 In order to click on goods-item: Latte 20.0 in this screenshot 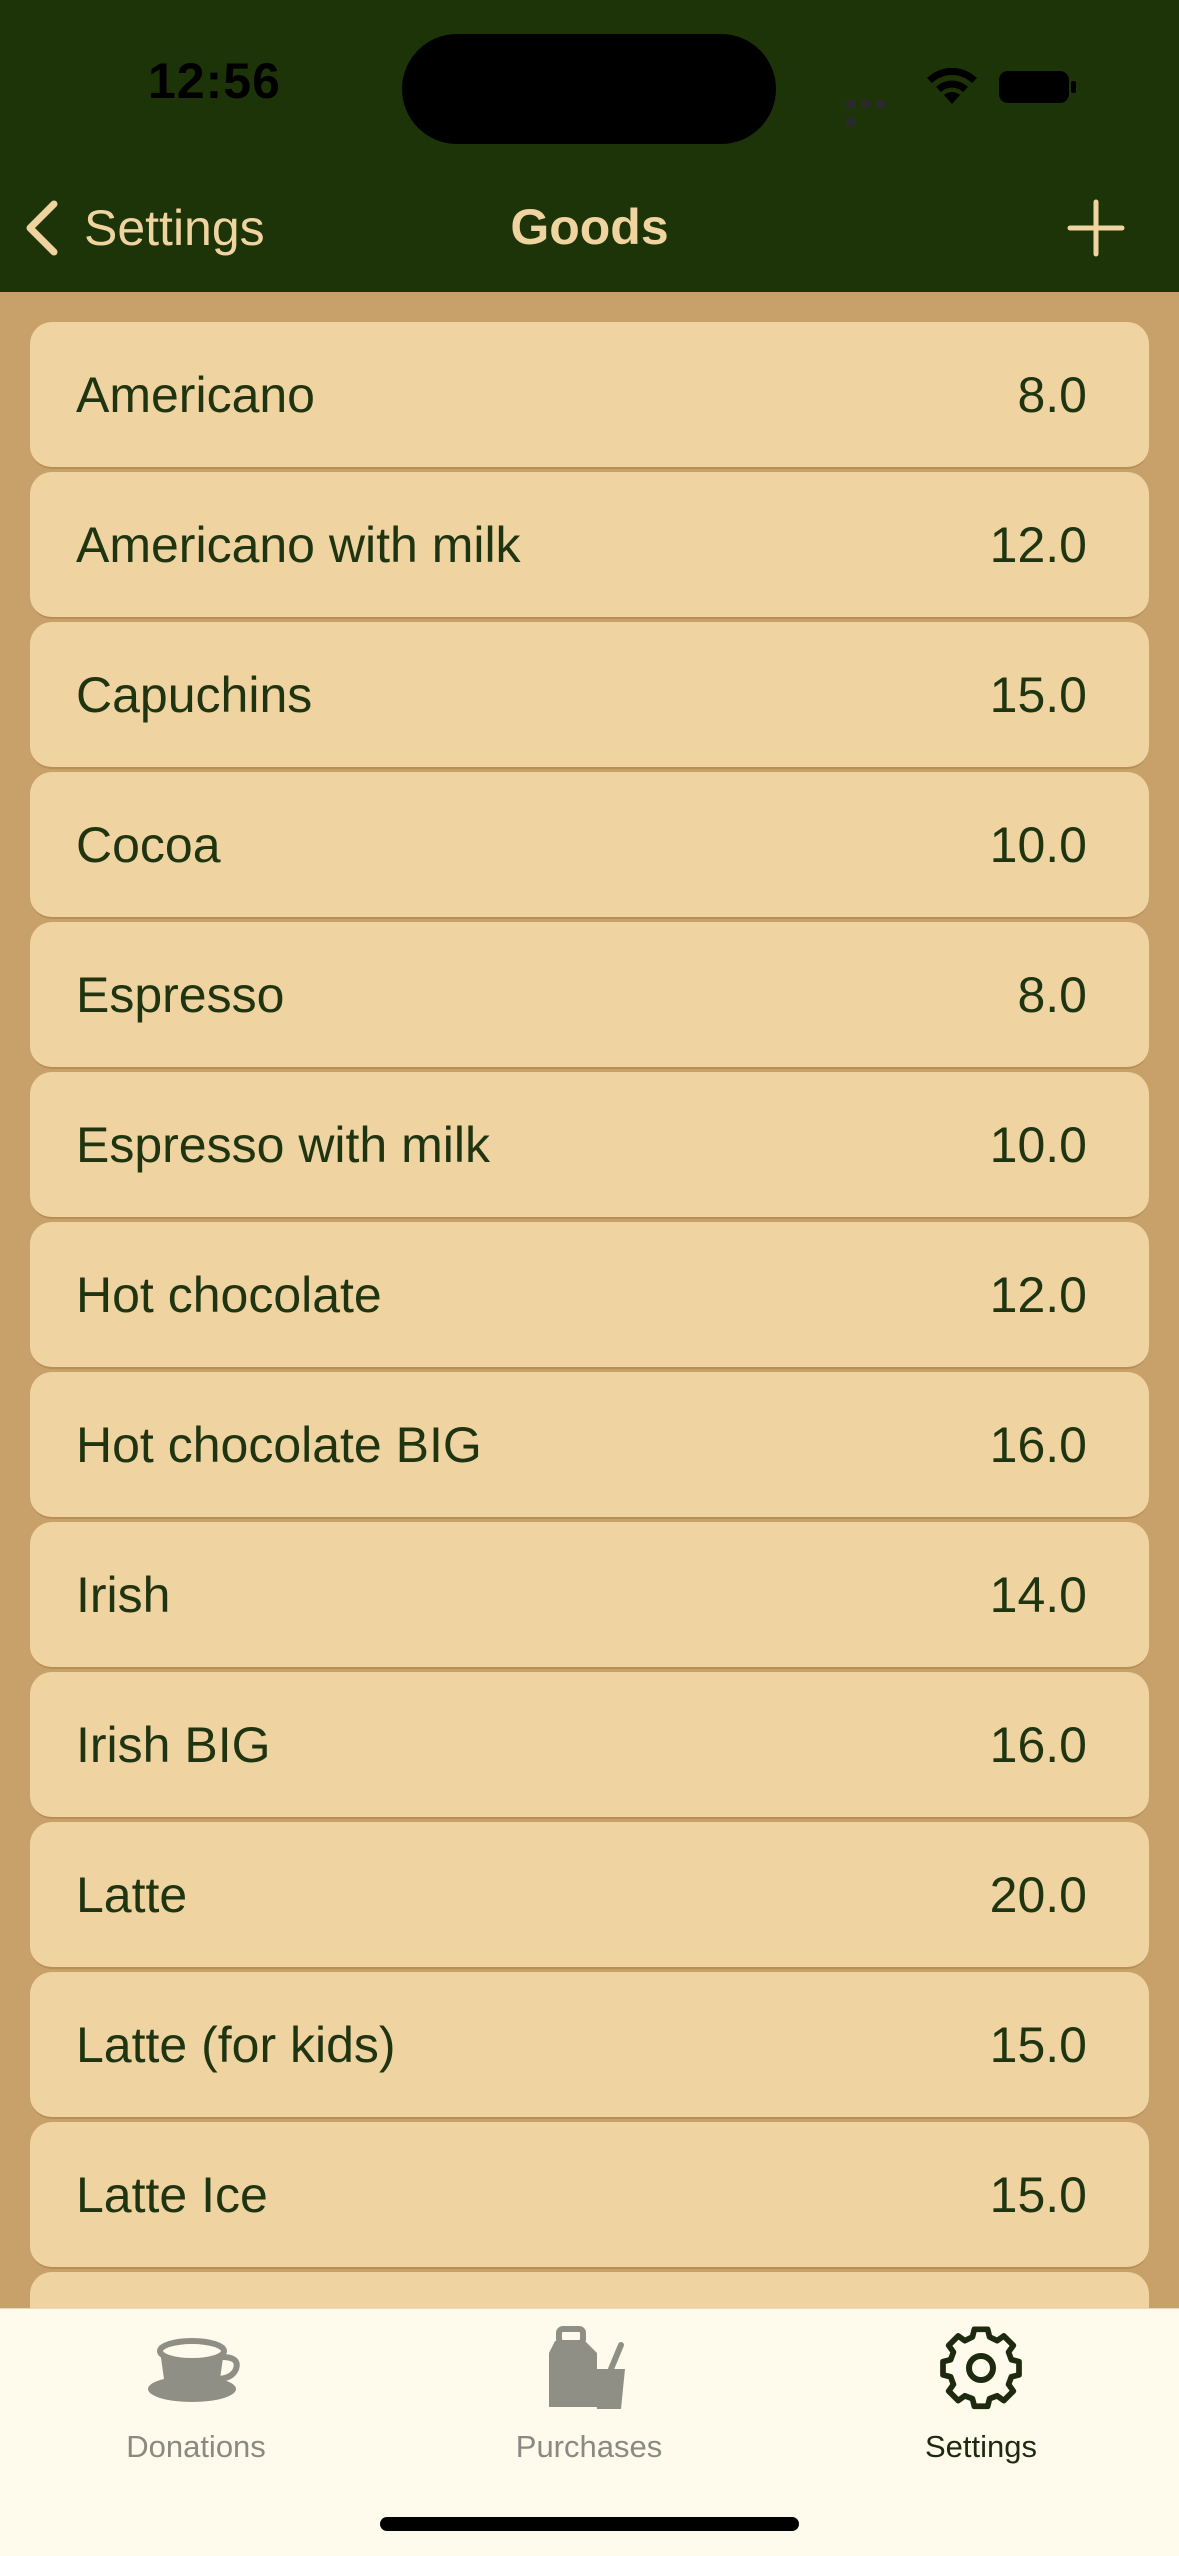, I will do `click(589, 1895)`.